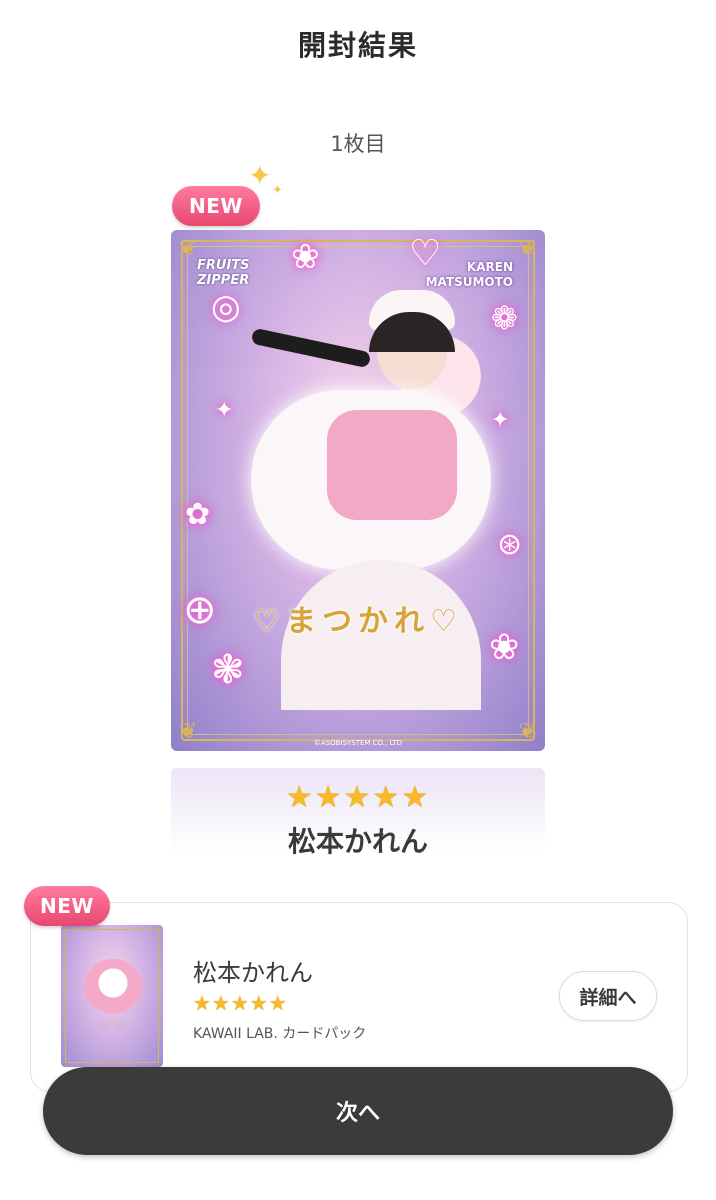  I want to click on item-member-name: 松本かれん, so click(253, 973).